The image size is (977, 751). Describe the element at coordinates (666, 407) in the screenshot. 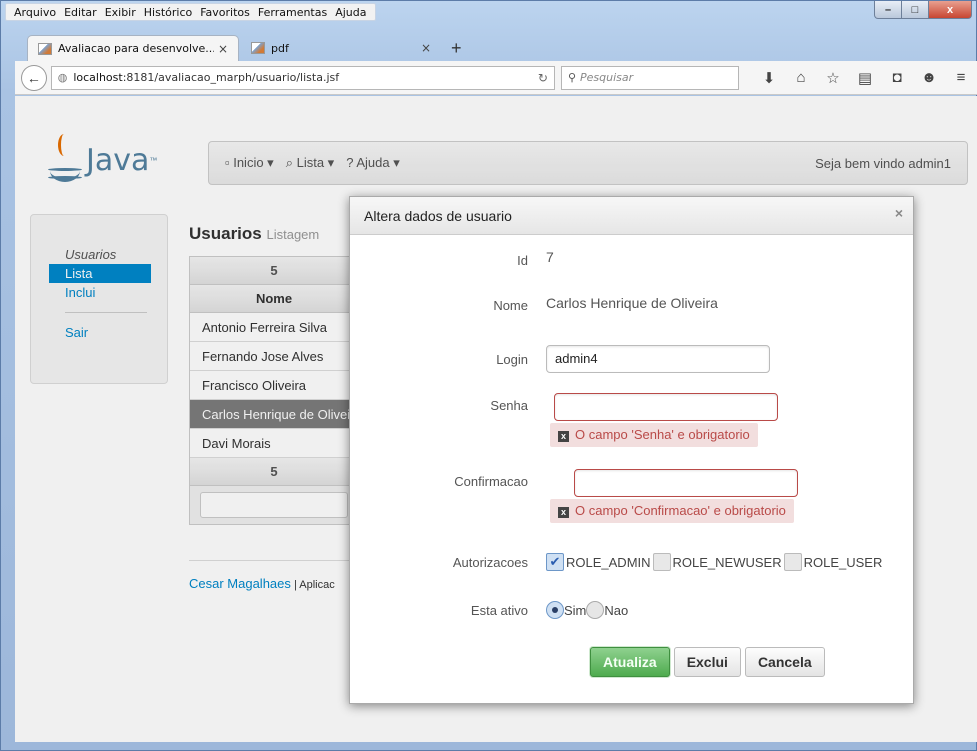

I see `senha-input` at that location.